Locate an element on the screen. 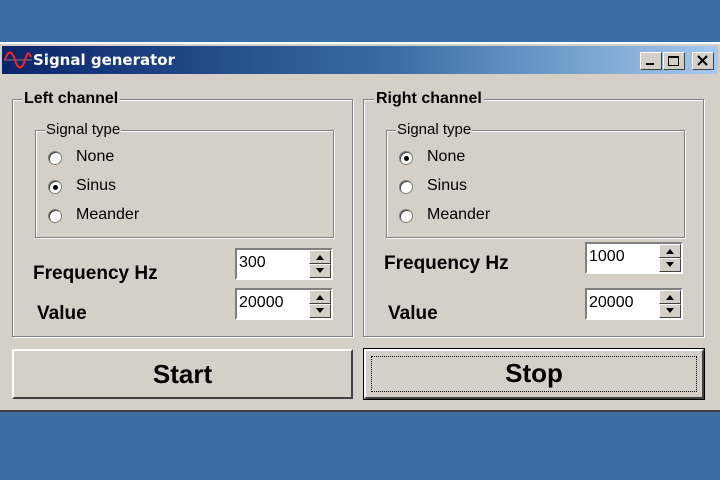 This screenshot has width=720, height=480. left-frequency-label: Frequency Hz is located at coordinates (95, 273).